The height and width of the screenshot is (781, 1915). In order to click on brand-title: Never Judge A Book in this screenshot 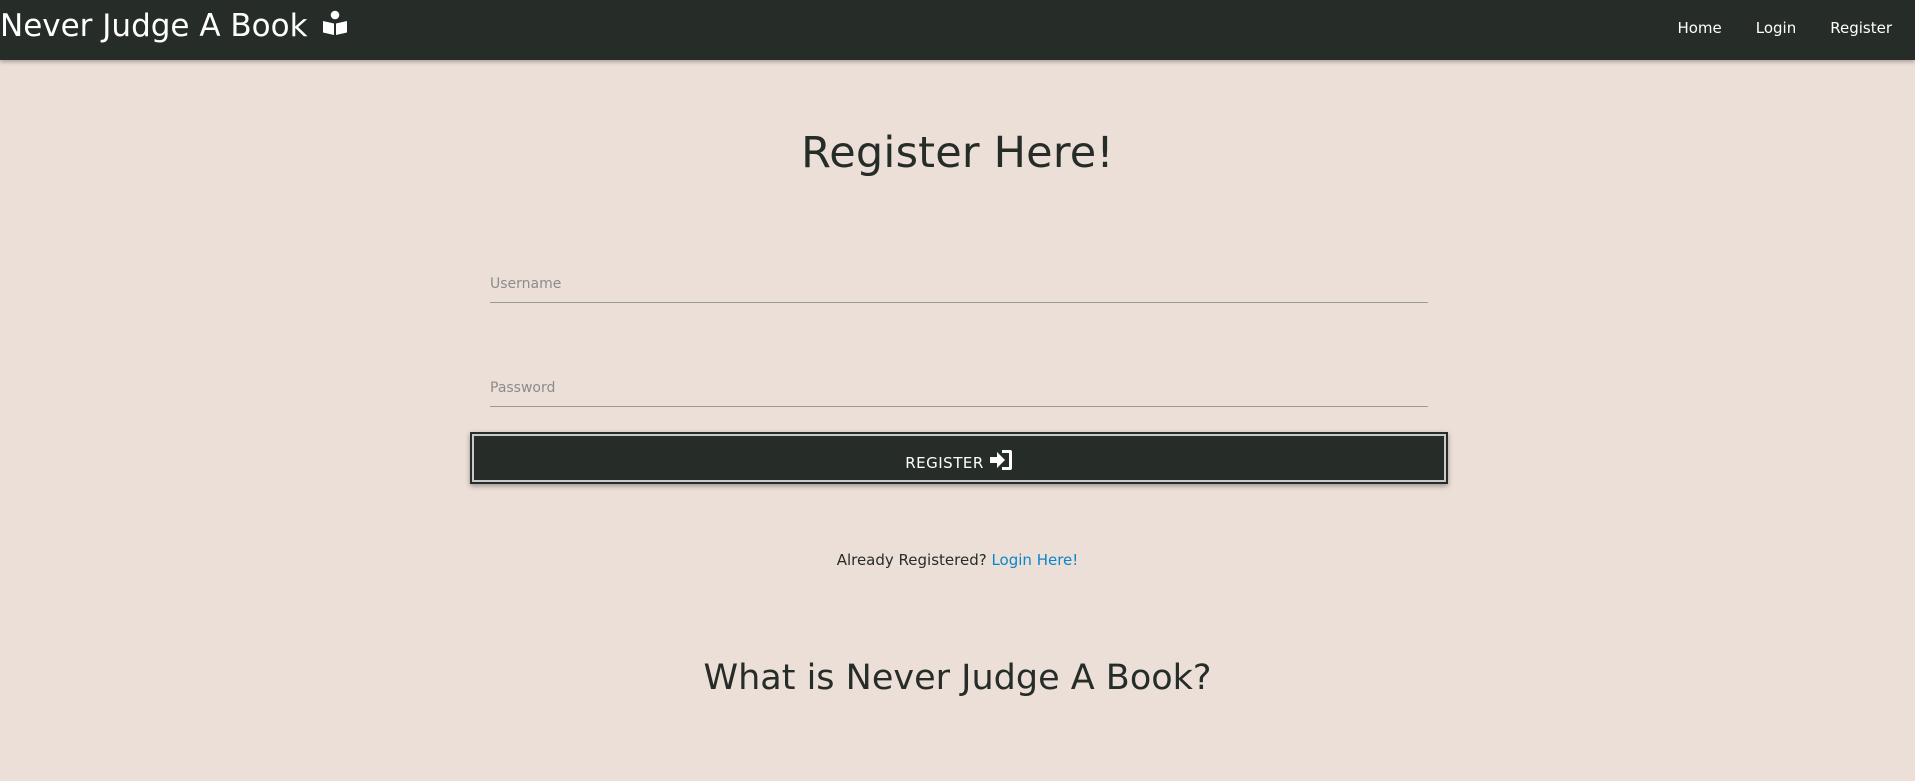, I will do `click(154, 26)`.